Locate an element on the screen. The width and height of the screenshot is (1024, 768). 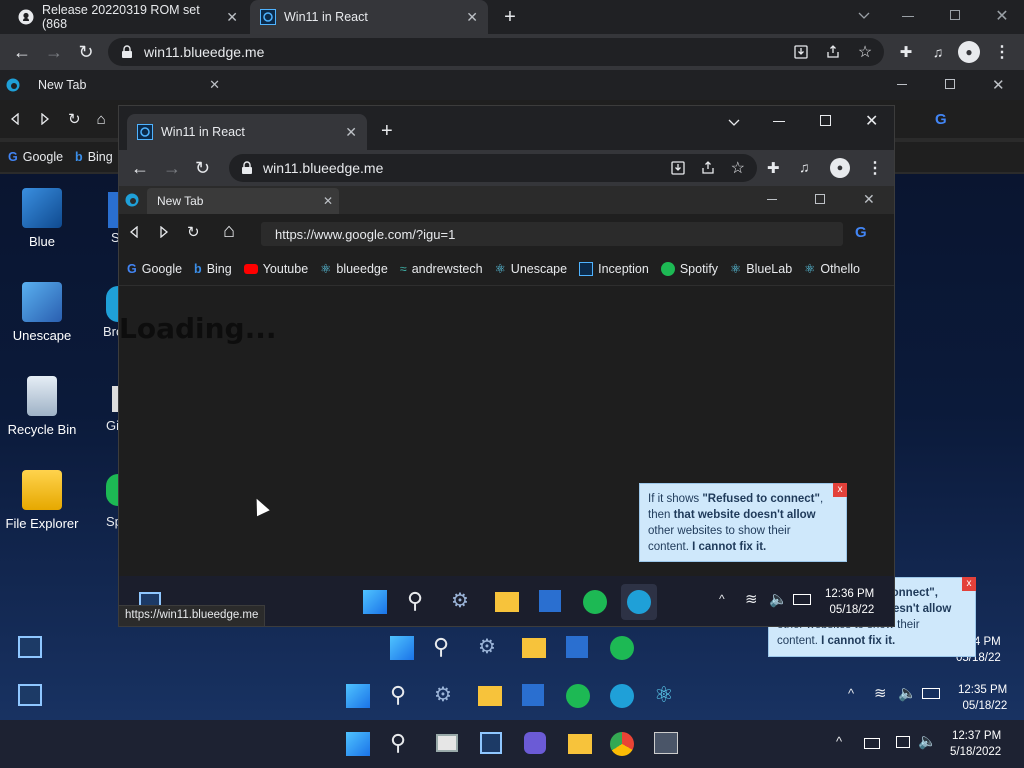
desktop-icon-blue: Blue is located at coordinates (42, 218).